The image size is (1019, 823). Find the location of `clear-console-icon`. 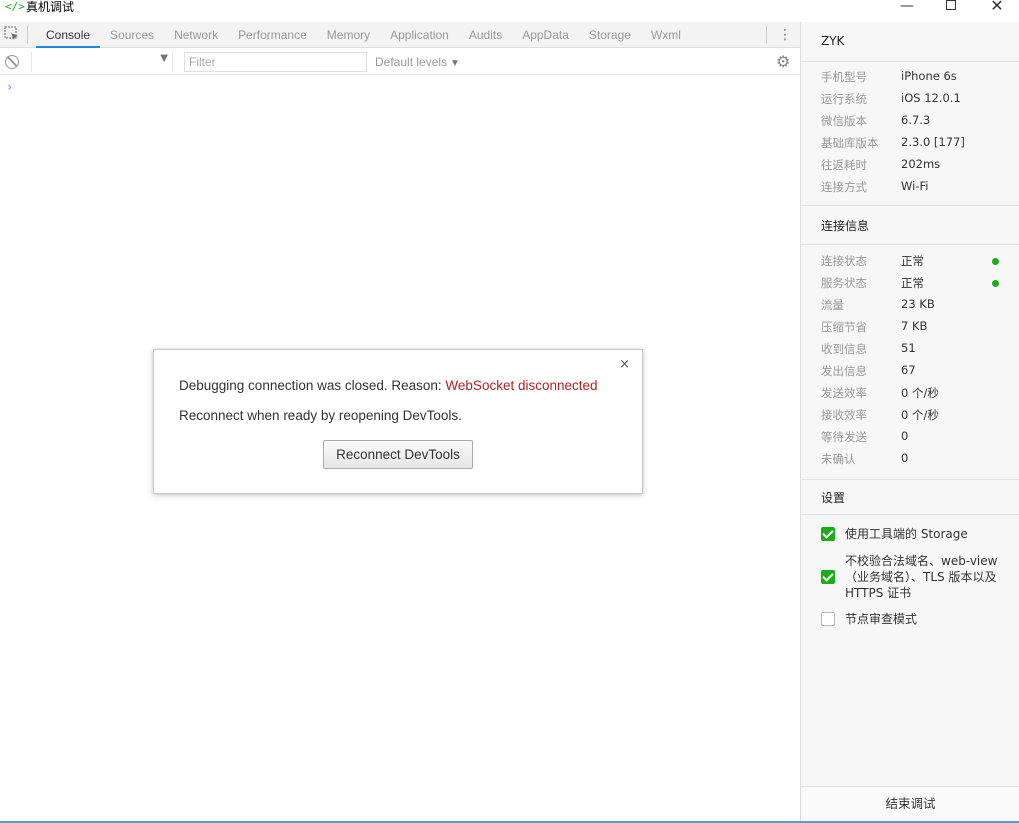

clear-console-icon is located at coordinates (12, 62).